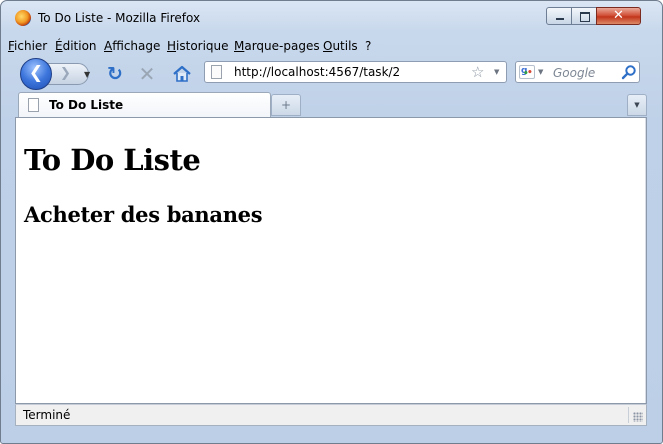 The image size is (663, 444). I want to click on window-title: To Do Liste - Mozilla Firefox, so click(119, 18).